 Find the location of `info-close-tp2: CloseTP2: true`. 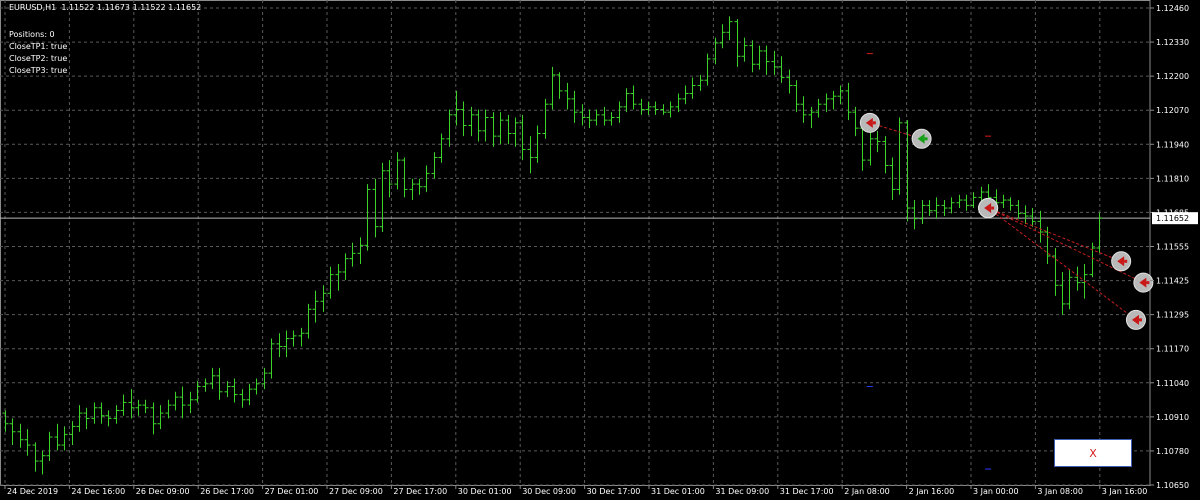

info-close-tp2: CloseTP2: true is located at coordinates (38, 58).